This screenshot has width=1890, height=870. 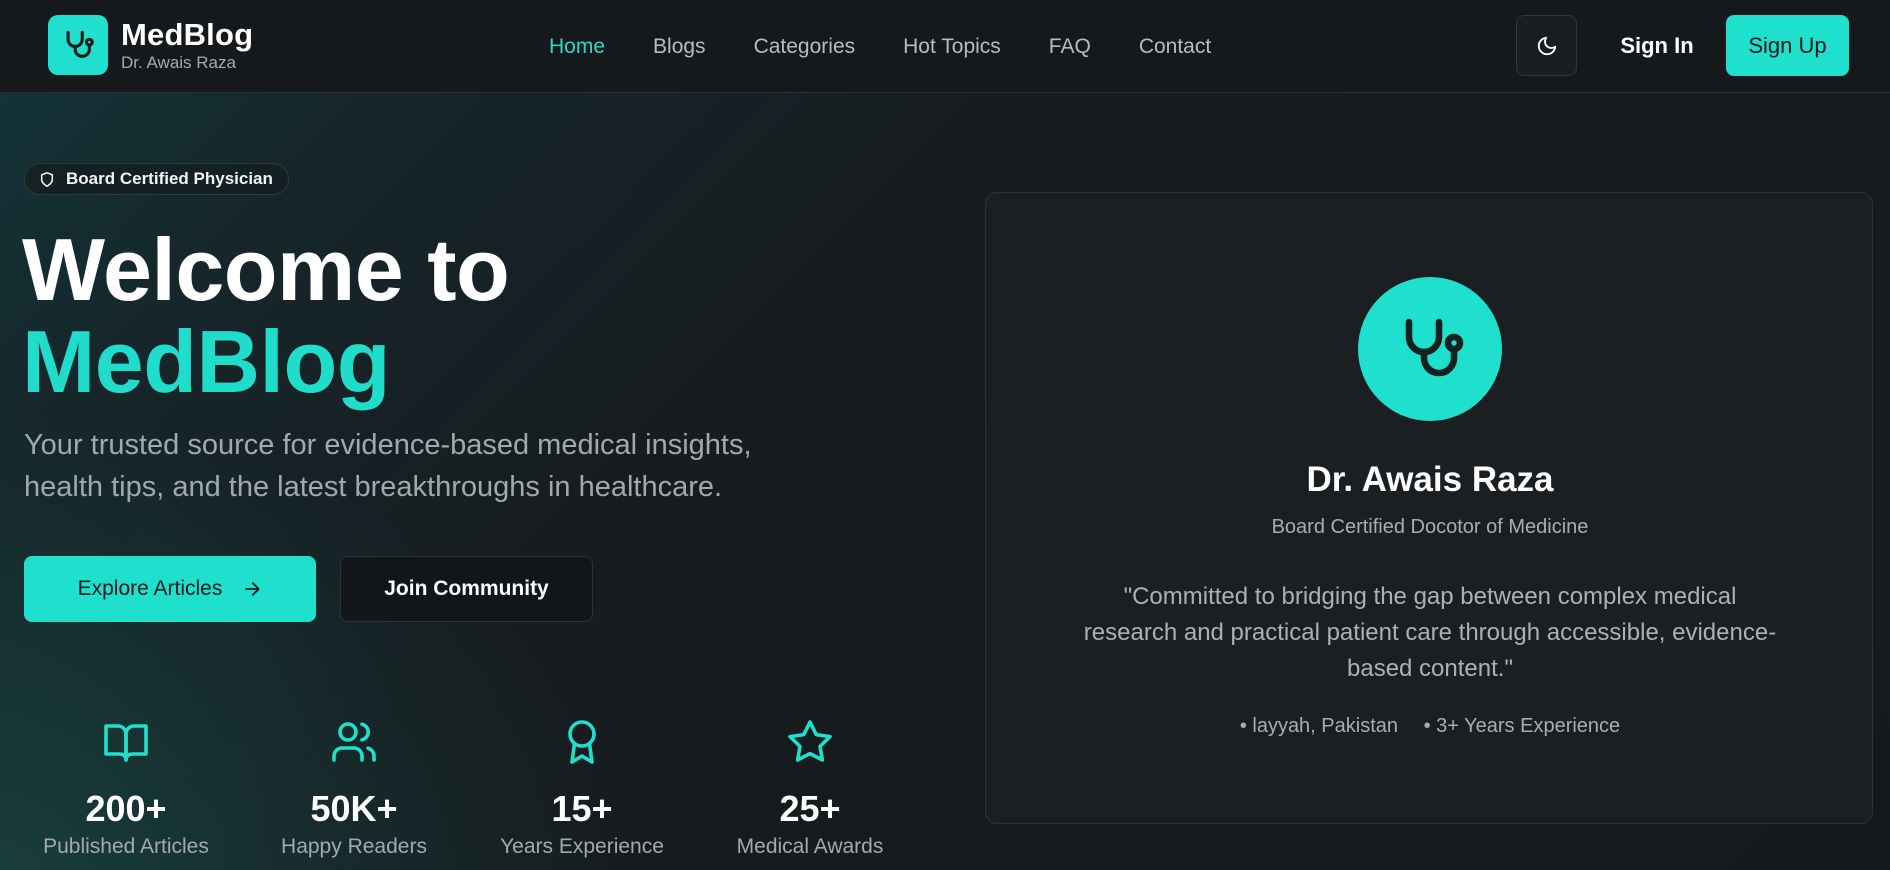 I want to click on stat-articles: 200+ Published Articles, so click(x=126, y=789).